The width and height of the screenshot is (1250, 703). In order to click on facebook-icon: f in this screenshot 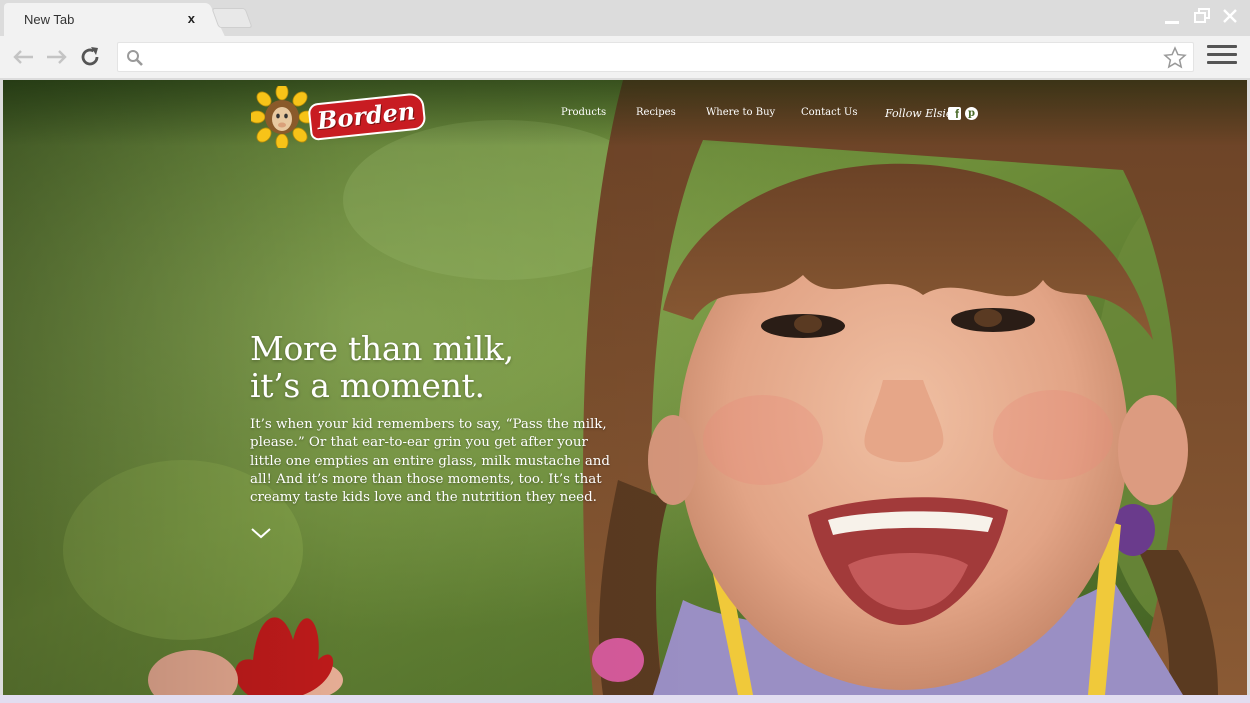, I will do `click(954, 114)`.